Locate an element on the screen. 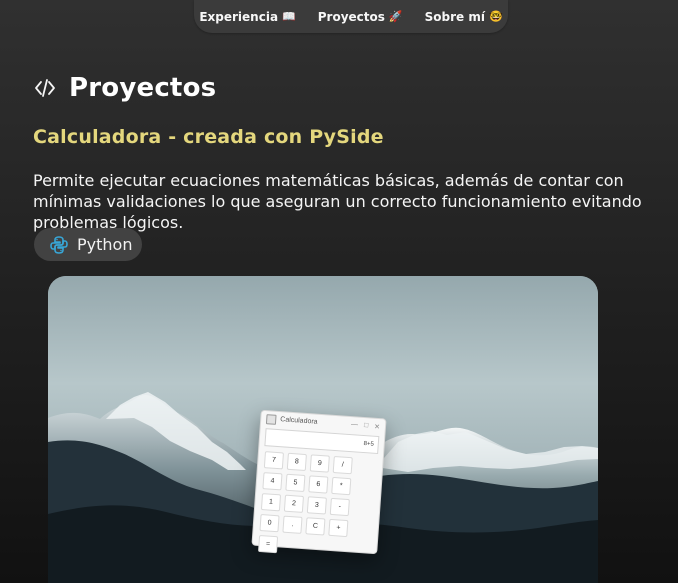 The image size is (678, 583). calculator-icon is located at coordinates (271, 419).